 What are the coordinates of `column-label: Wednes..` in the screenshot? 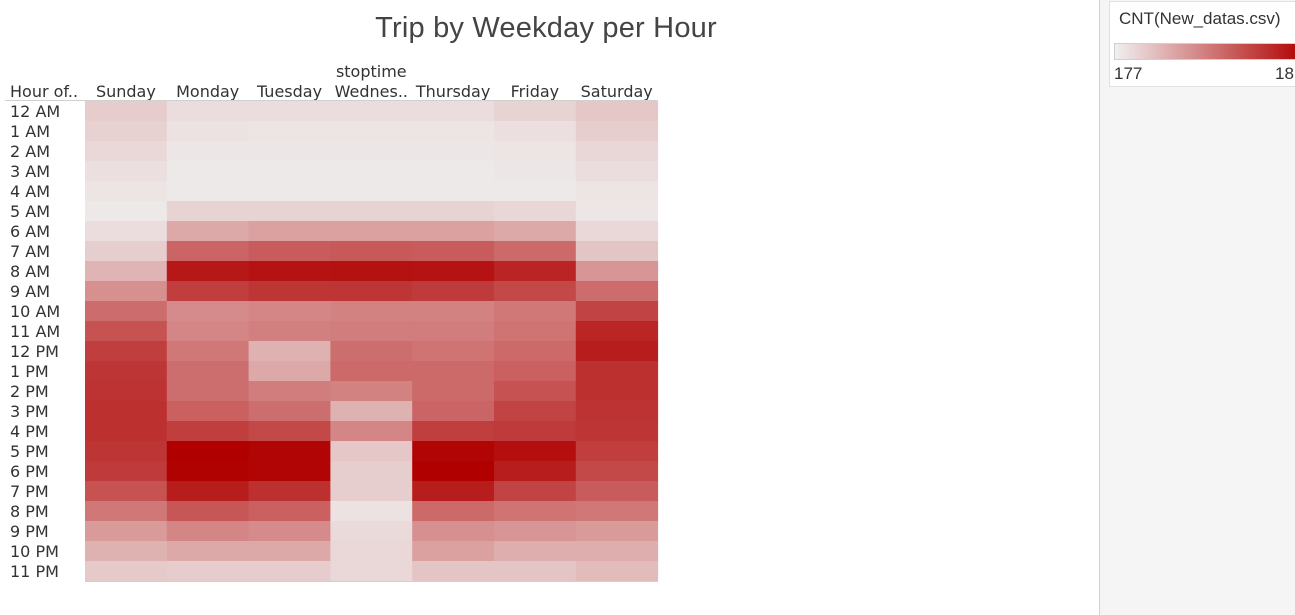 It's located at (371, 91).